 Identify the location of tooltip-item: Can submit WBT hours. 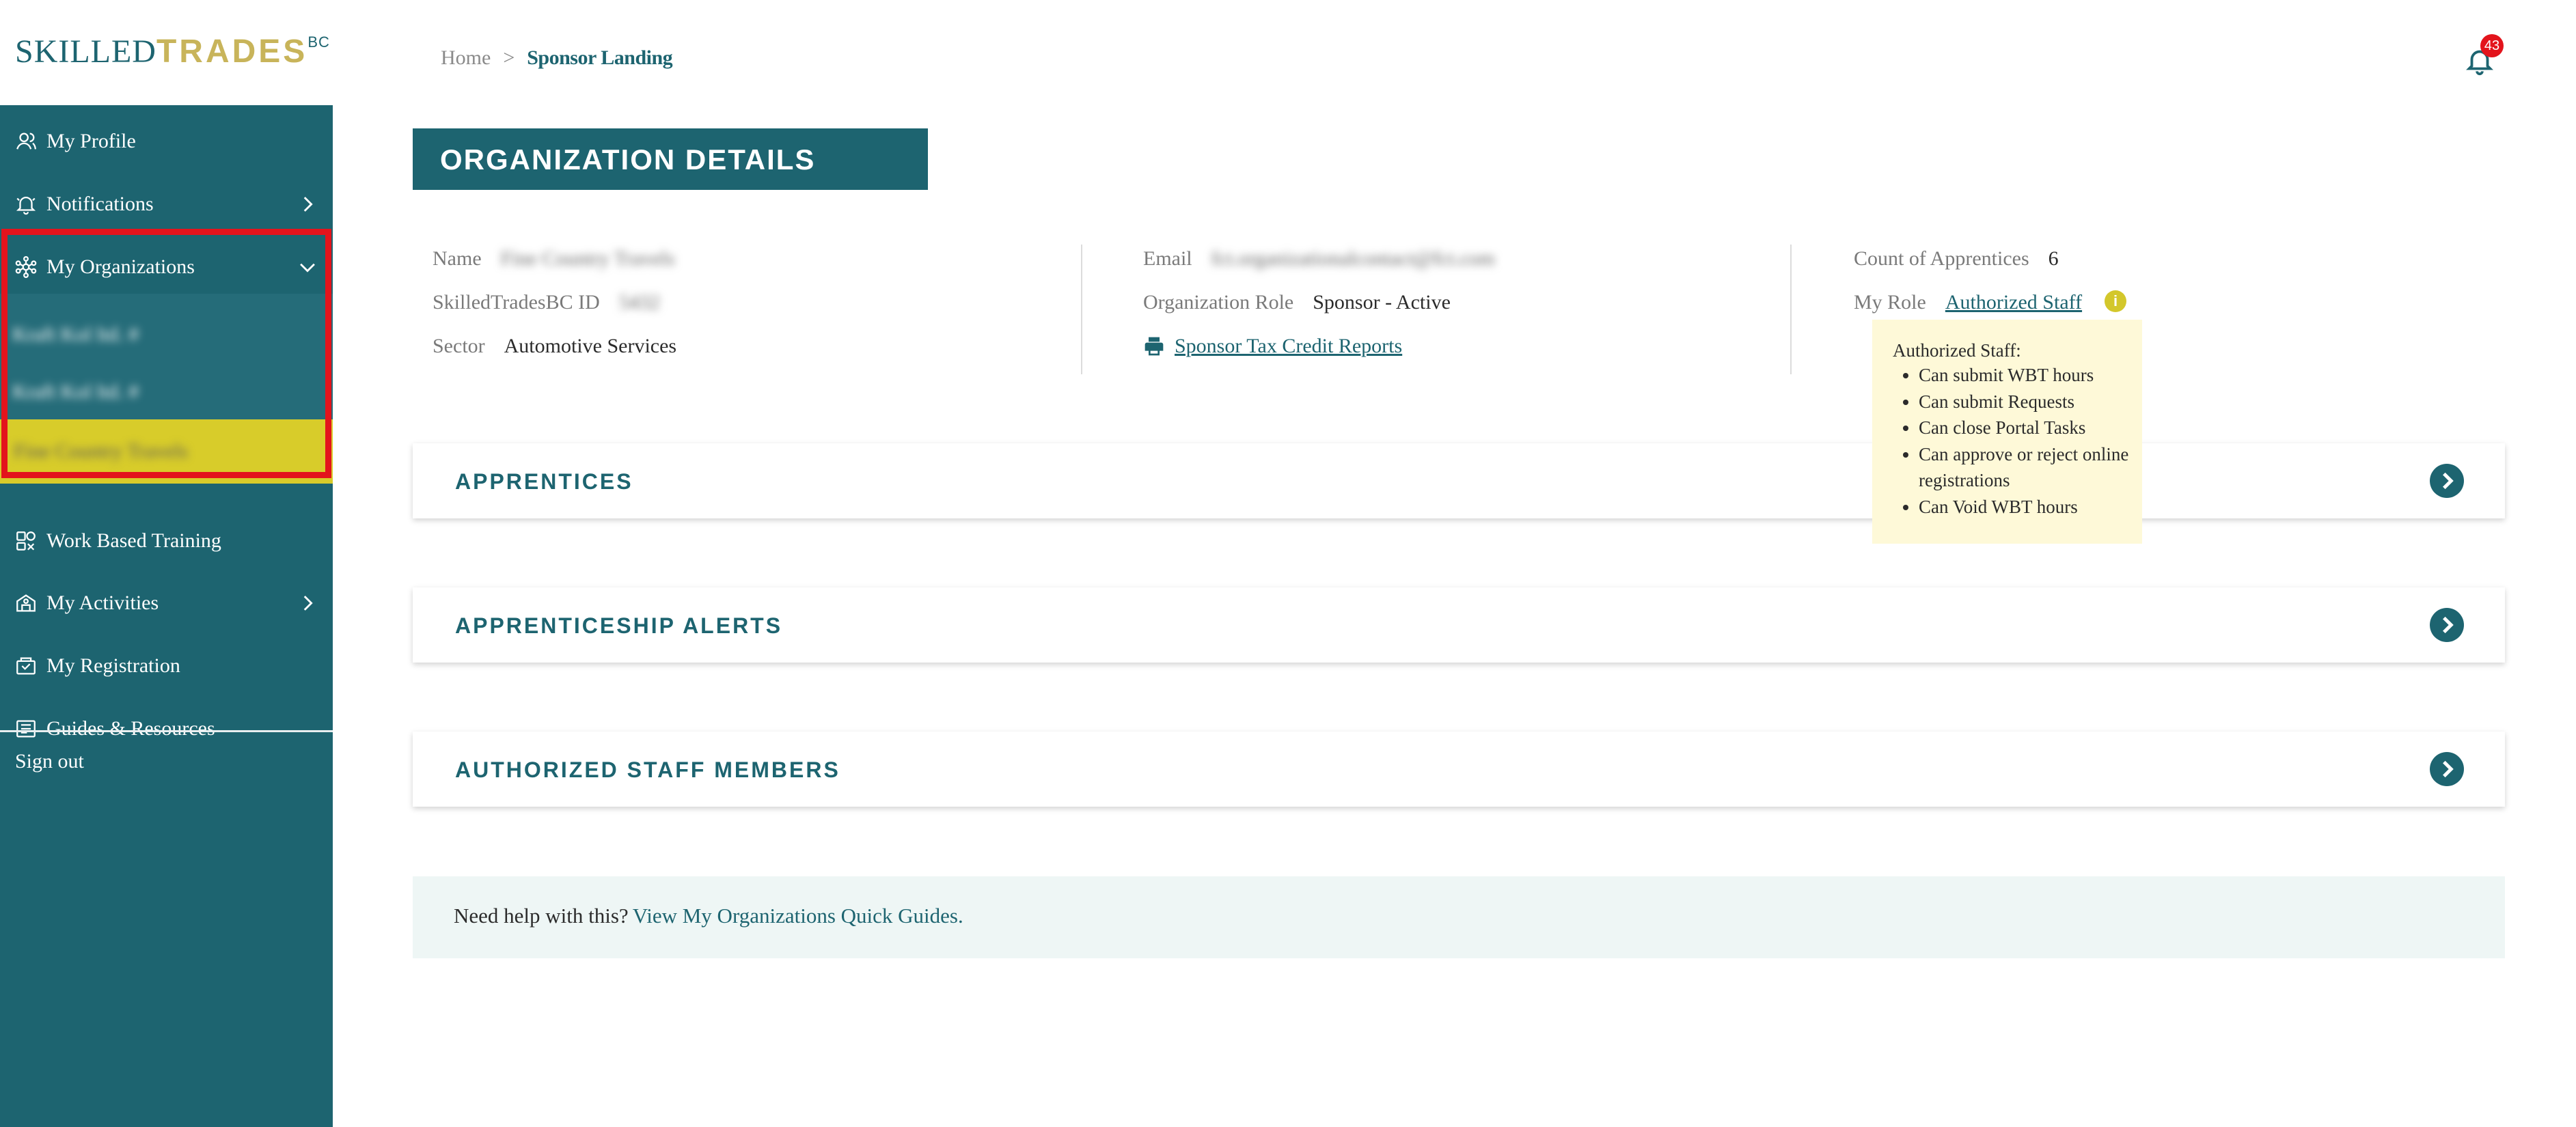
(2035, 375).